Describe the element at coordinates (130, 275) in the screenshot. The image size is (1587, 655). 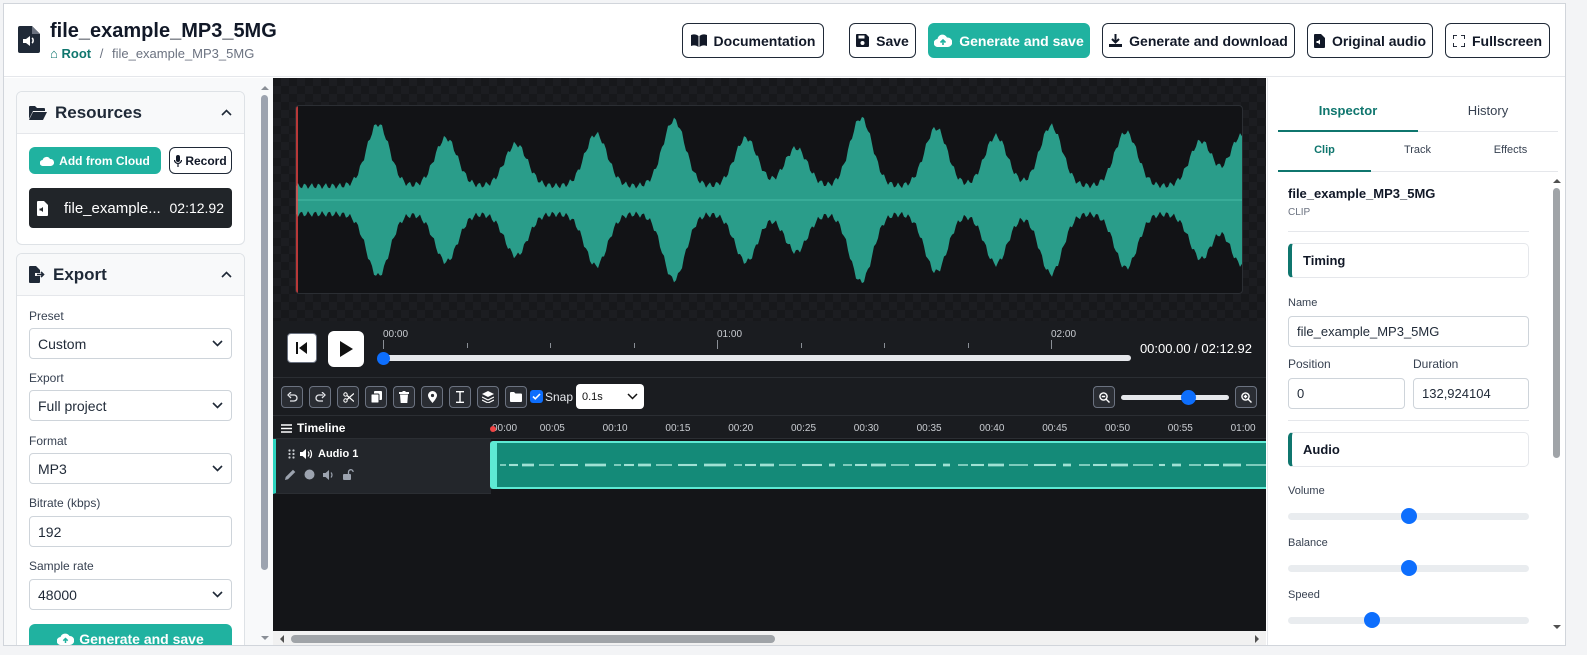
I see `export-header: Export` at that location.